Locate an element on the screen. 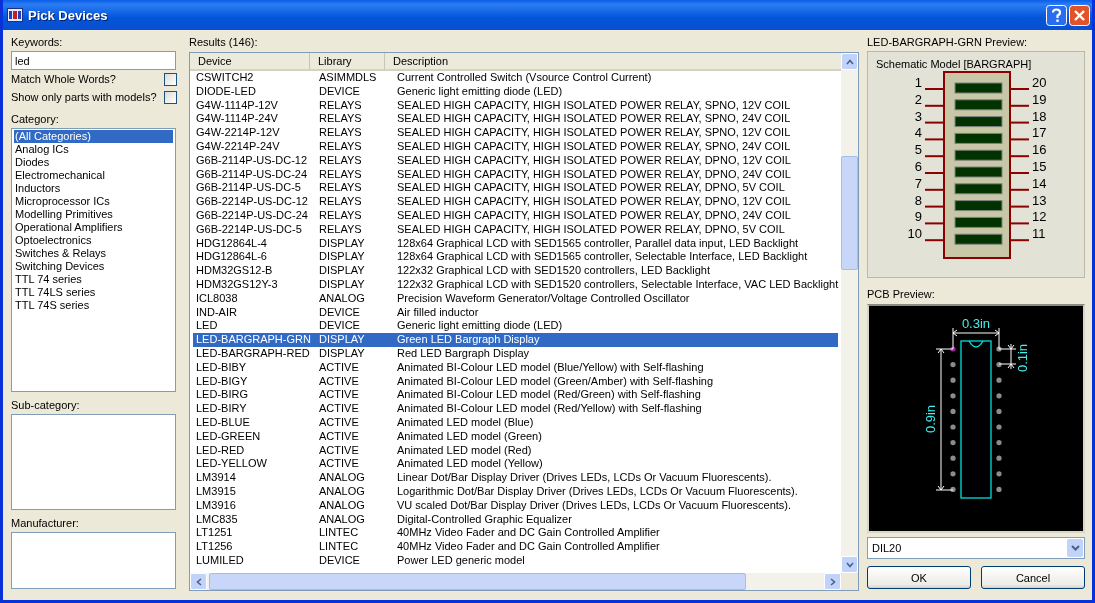  table-cell-text: G4W-2214P-12V is located at coordinates (238, 133).